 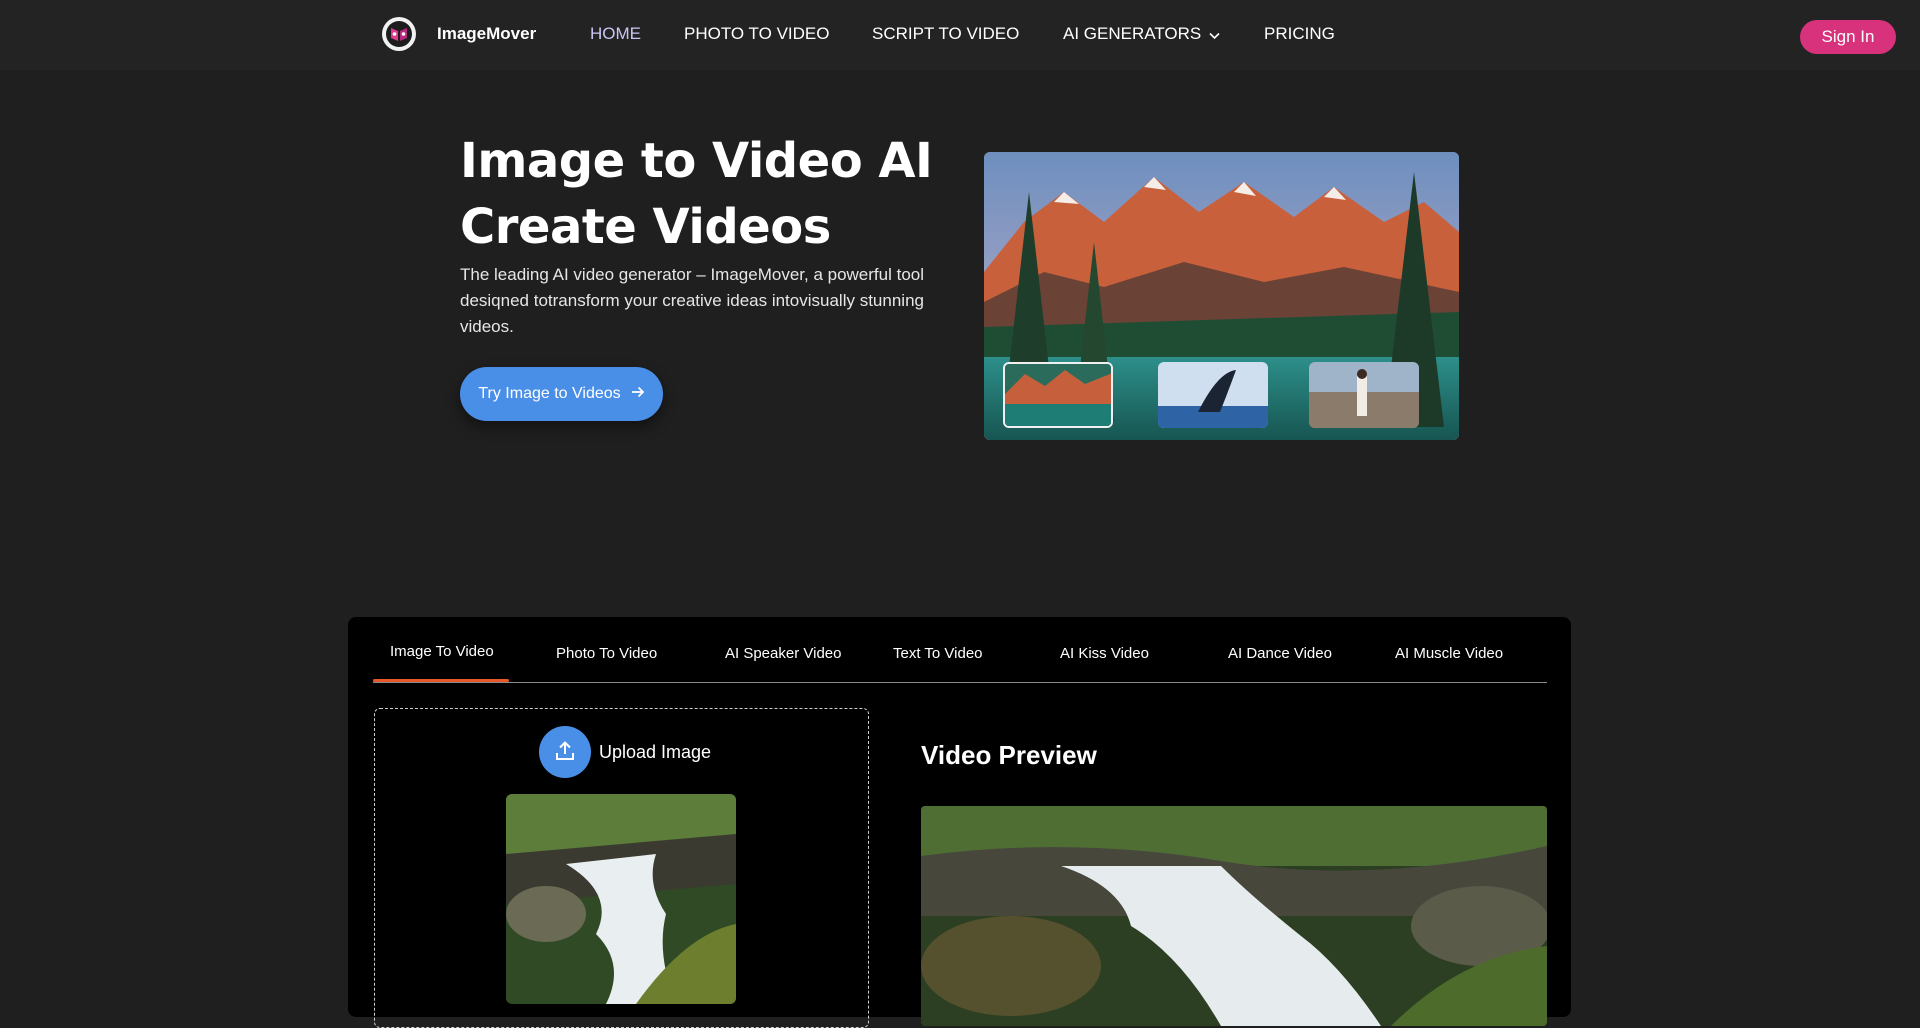 What do you see at coordinates (615, 34) in the screenshot?
I see `nav-home: HOME` at bounding box center [615, 34].